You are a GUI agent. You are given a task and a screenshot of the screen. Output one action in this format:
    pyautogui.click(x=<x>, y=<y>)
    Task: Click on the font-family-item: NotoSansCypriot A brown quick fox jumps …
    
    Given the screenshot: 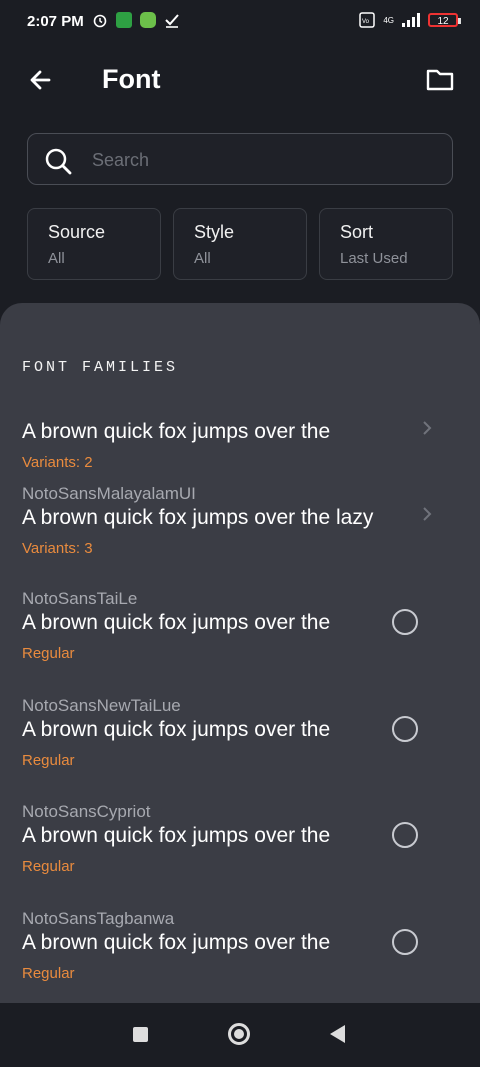 What is the action you would take?
    pyautogui.click(x=240, y=852)
    